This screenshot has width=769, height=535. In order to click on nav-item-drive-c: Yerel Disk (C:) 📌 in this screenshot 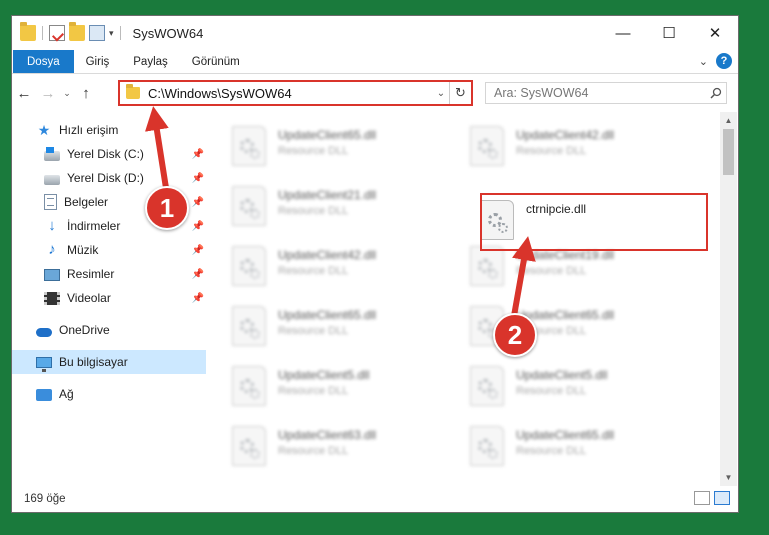, I will do `click(109, 154)`.